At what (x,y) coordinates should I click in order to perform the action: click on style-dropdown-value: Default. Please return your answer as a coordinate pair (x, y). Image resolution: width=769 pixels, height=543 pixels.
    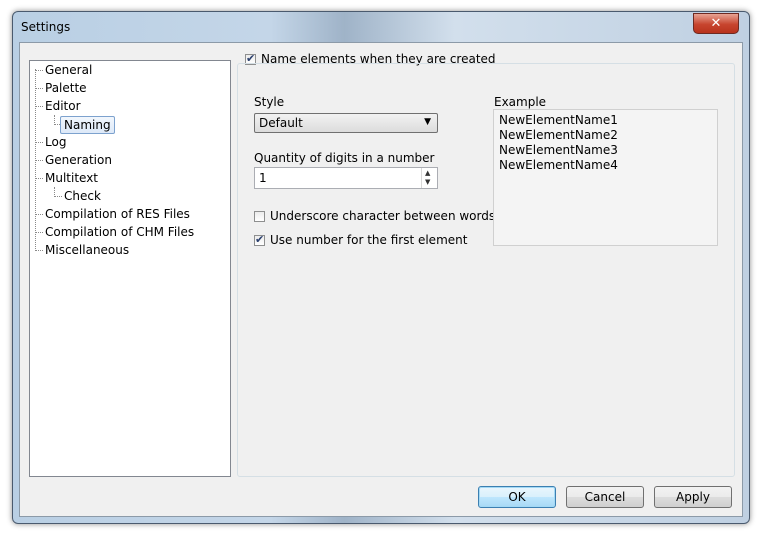
    Looking at the image, I should click on (281, 123).